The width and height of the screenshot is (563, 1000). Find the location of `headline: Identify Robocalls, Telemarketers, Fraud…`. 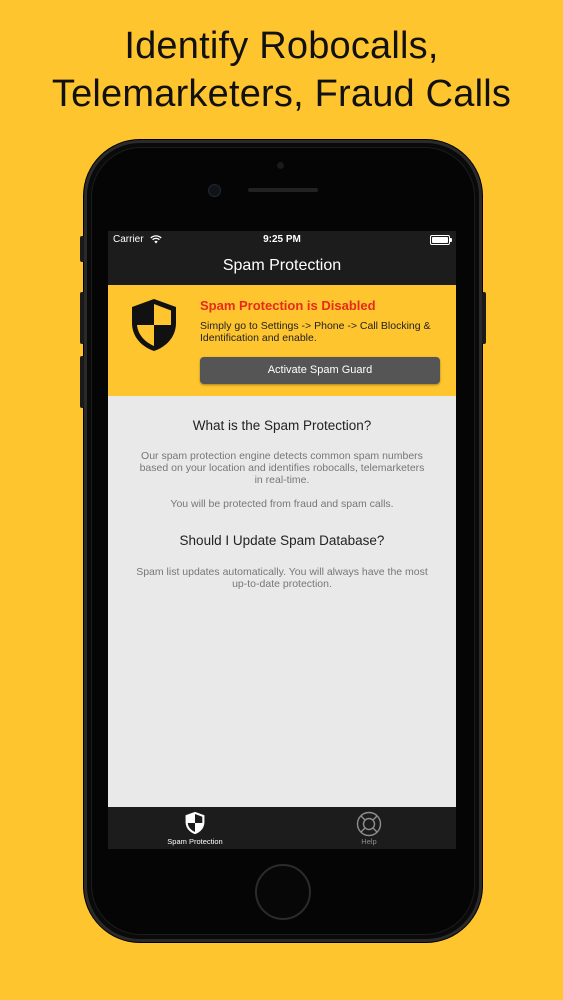

headline: Identify Robocalls, Telemarketers, Fraud… is located at coordinates (281, 70).